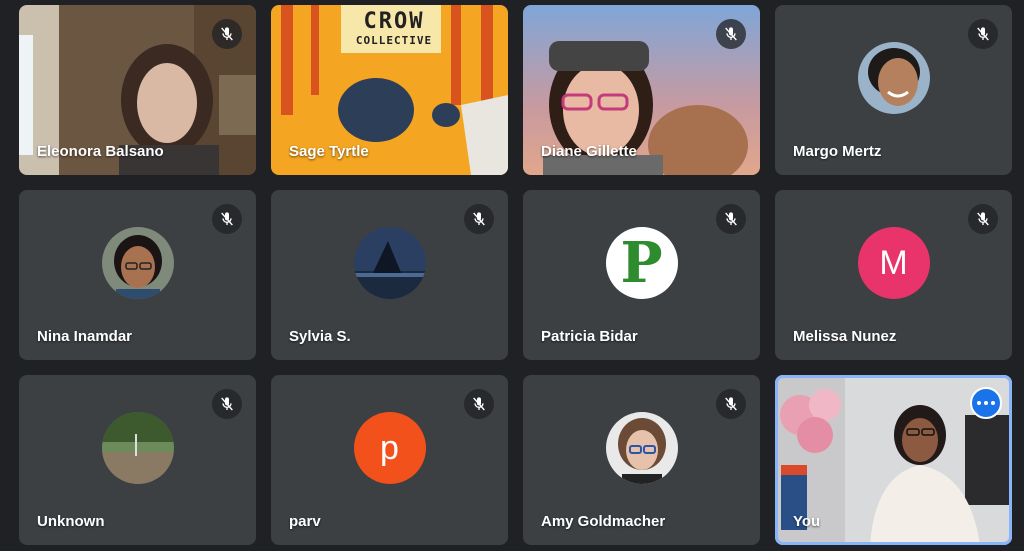  What do you see at coordinates (71, 521) in the screenshot?
I see `participant-name: Unknown` at bounding box center [71, 521].